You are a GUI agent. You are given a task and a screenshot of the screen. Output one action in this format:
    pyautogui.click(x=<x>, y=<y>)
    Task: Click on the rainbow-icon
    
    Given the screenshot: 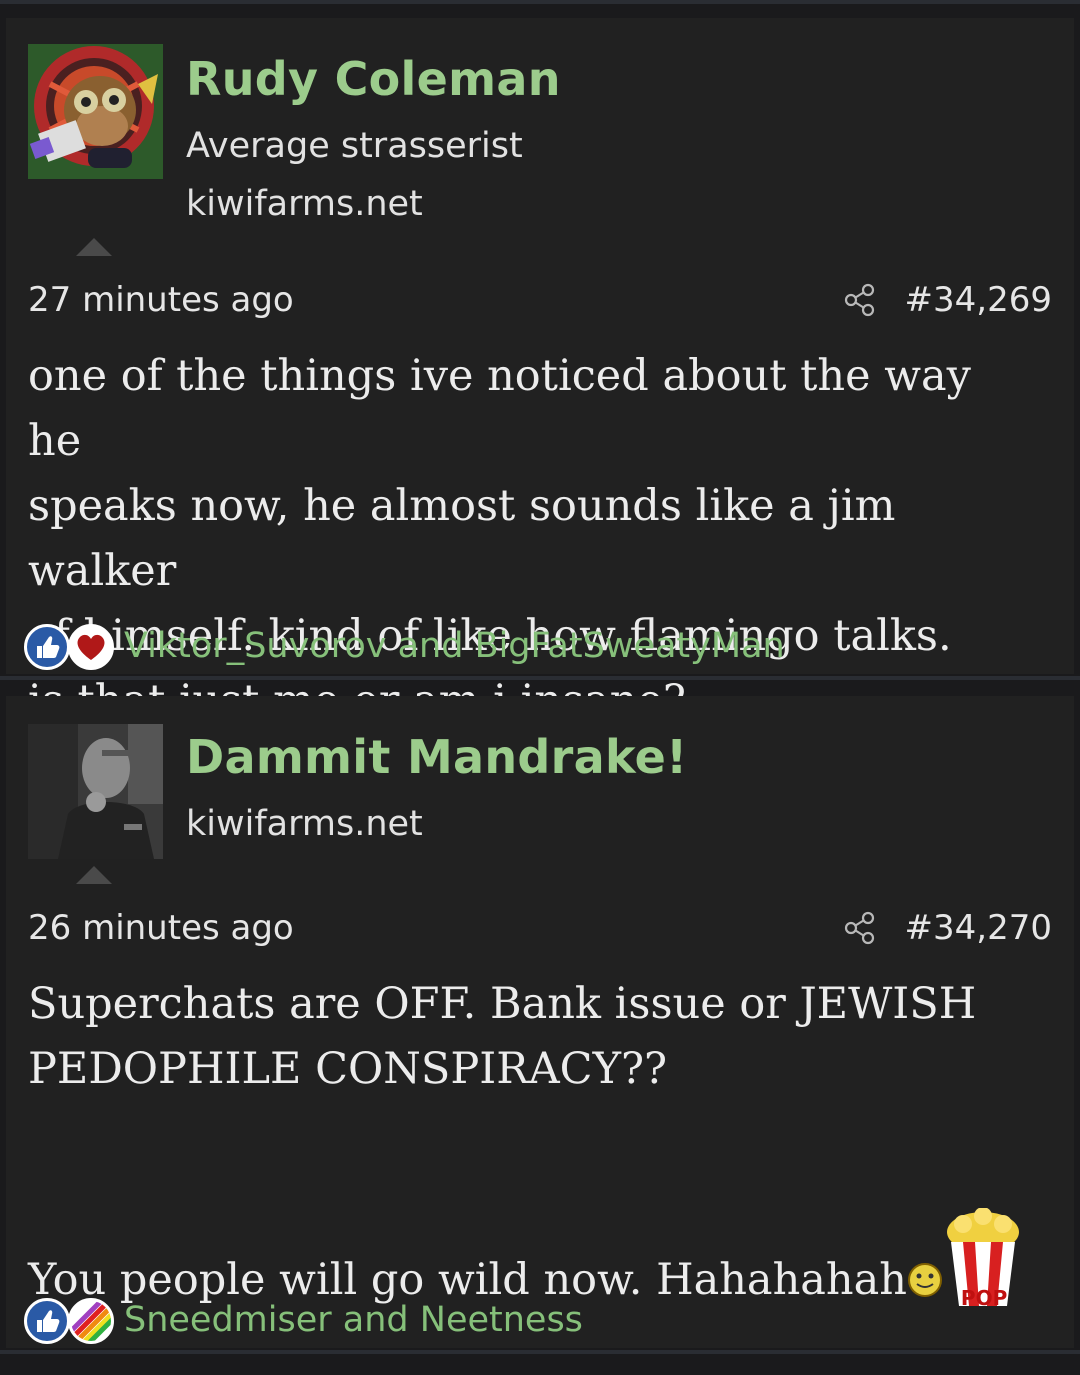 What is the action you would take?
    pyautogui.click(x=91, y=1321)
    